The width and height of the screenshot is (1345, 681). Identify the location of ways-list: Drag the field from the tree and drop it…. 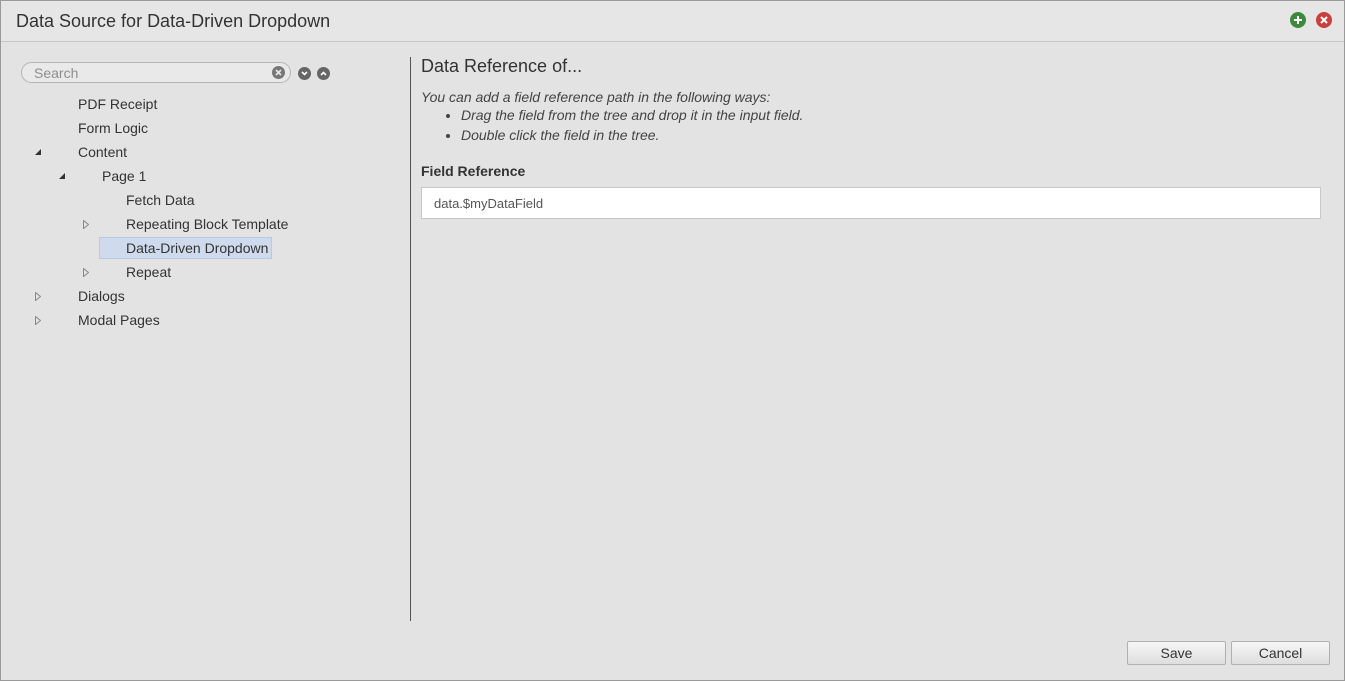
(612, 125).